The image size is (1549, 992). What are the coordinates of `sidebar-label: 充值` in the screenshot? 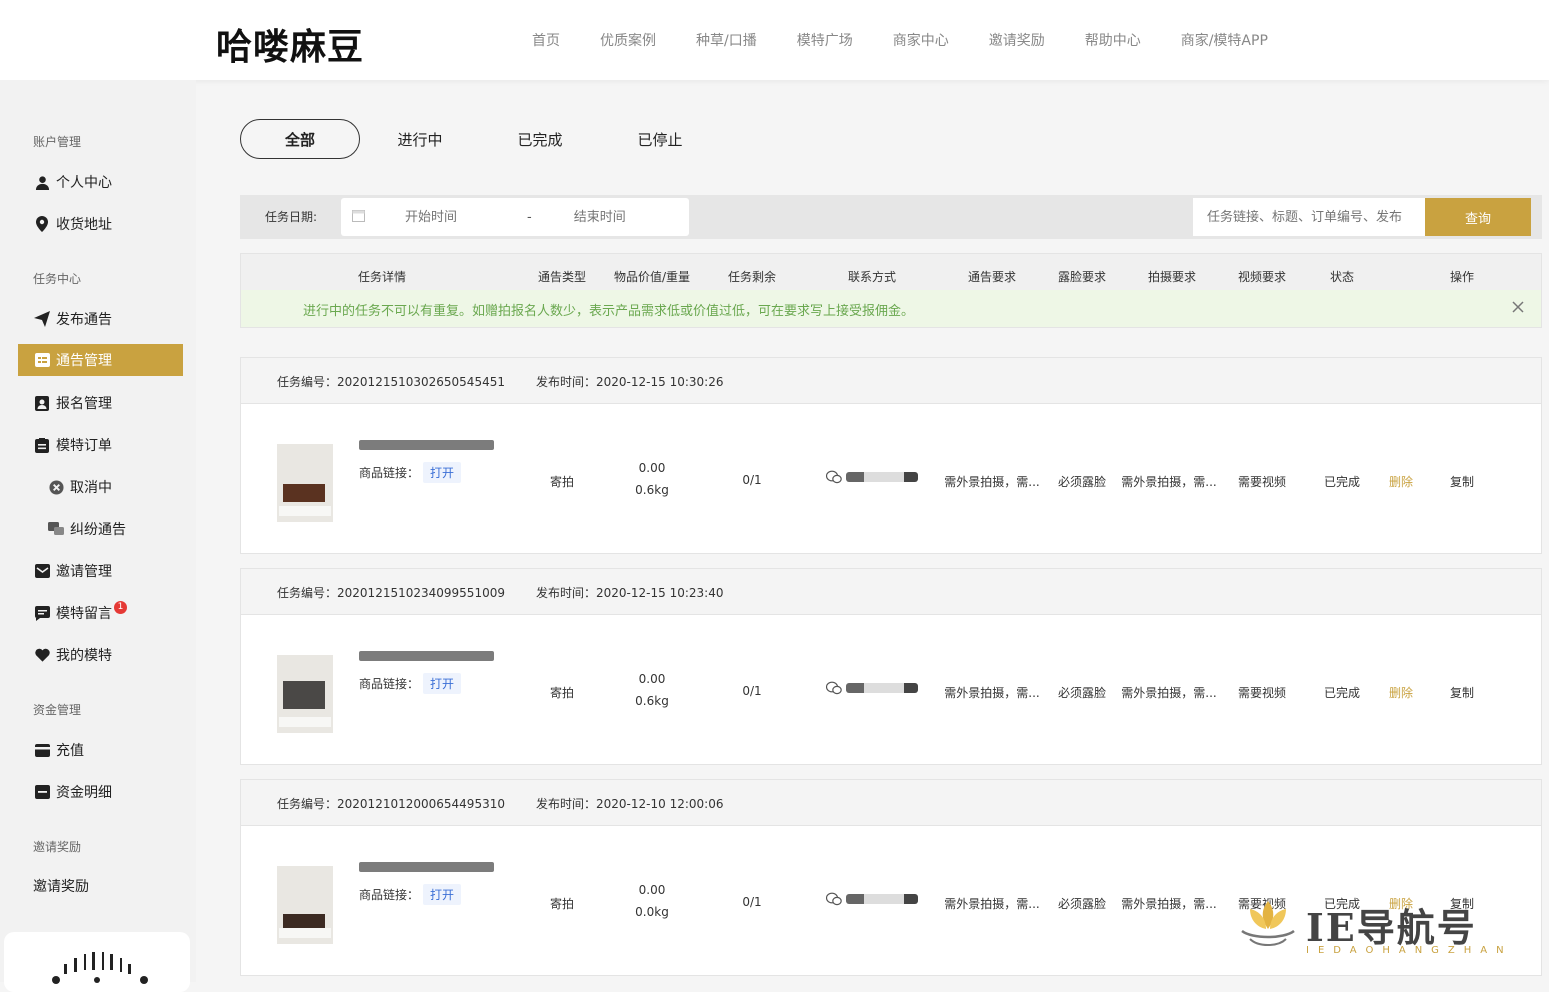 It's located at (70, 751).